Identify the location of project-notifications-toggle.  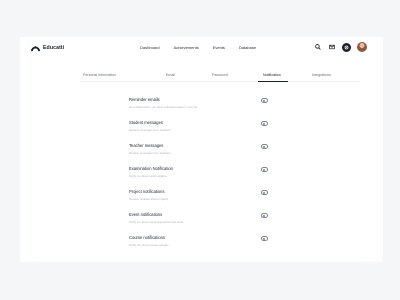
(264, 192).